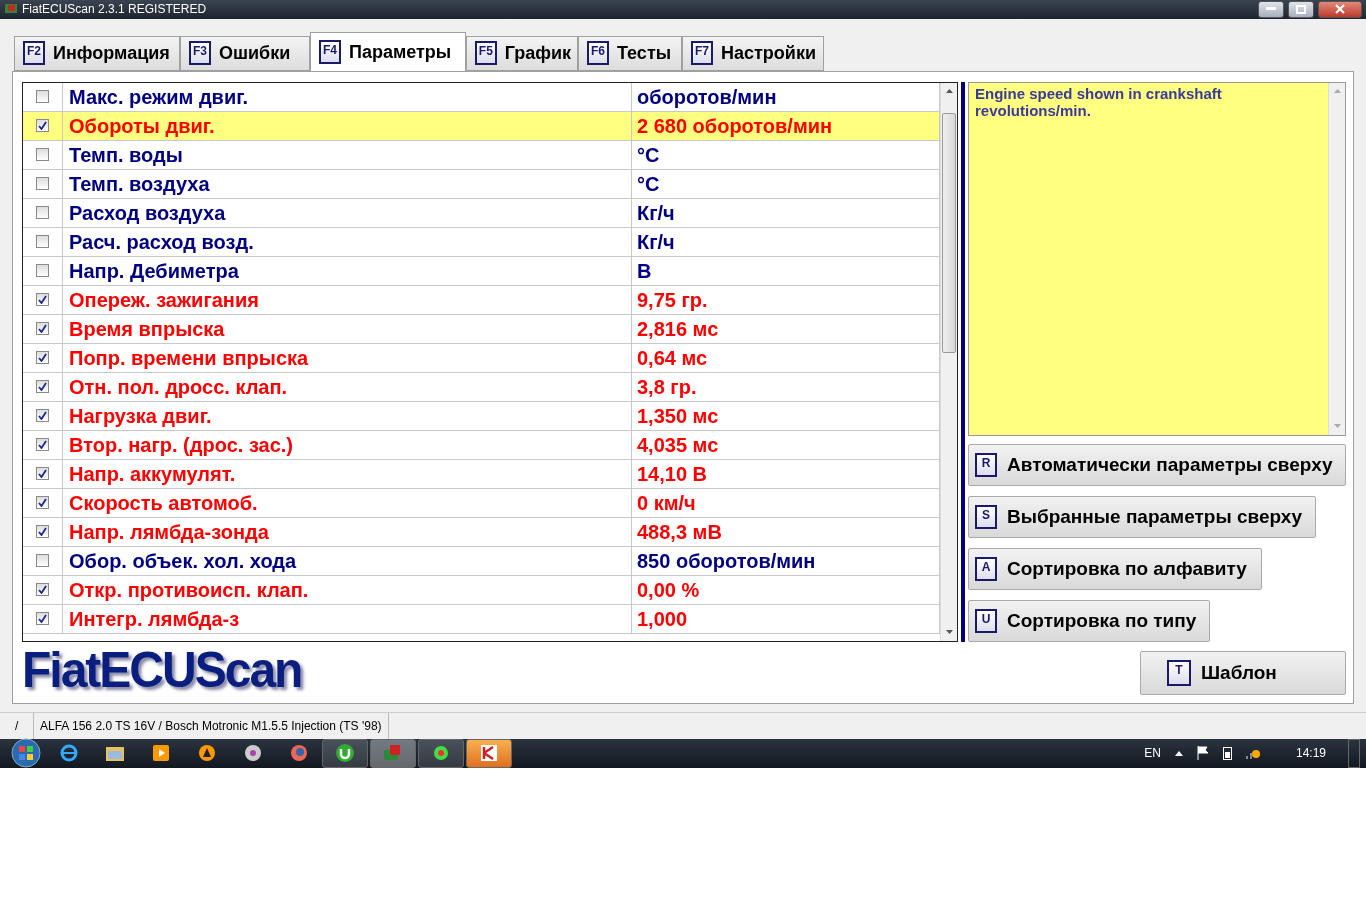 The height and width of the screenshot is (900, 1366). I want to click on close-icon, so click(1340, 9).